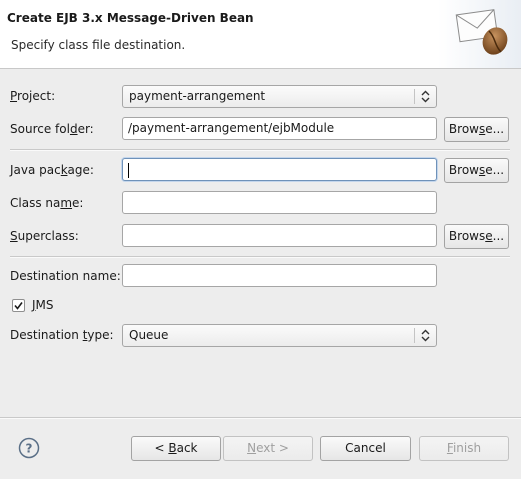 The height and width of the screenshot is (479, 521). I want to click on envelope-coffee-bean-icon, so click(479, 34).